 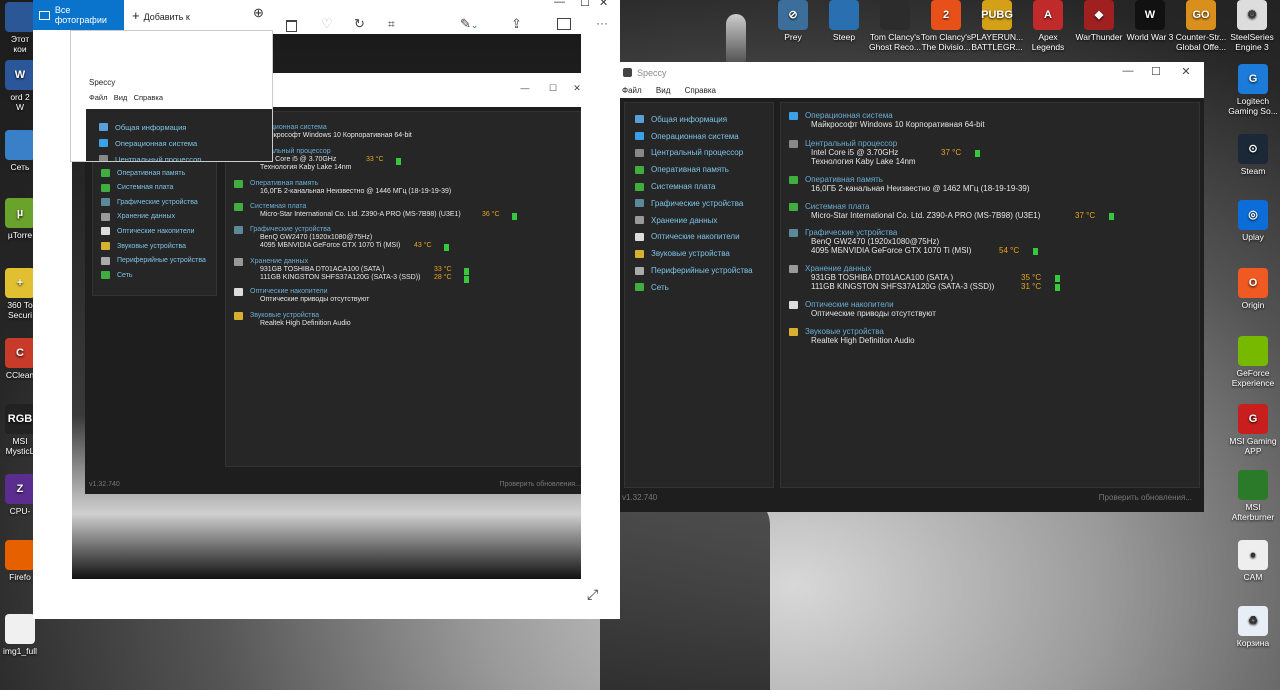 I want to click on desktop-icon-label: GeForce Experience, so click(x=1253, y=378).